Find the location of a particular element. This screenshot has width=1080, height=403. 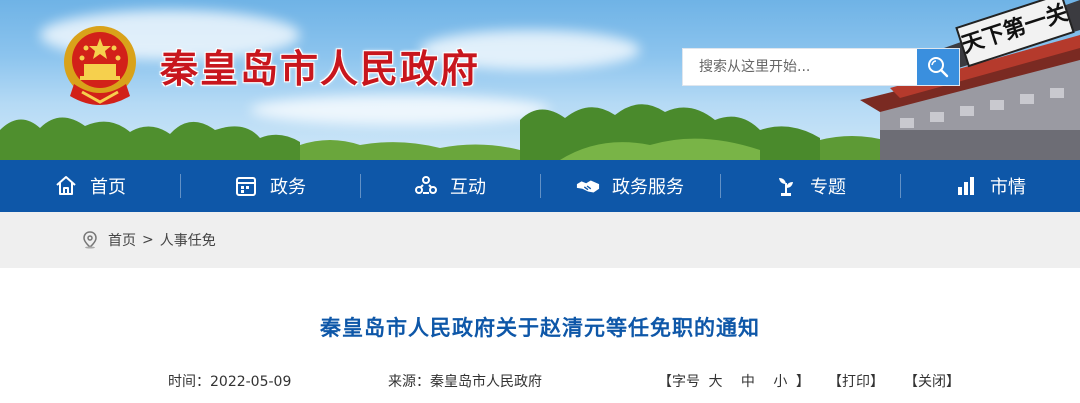

search-icon is located at coordinates (938, 67).